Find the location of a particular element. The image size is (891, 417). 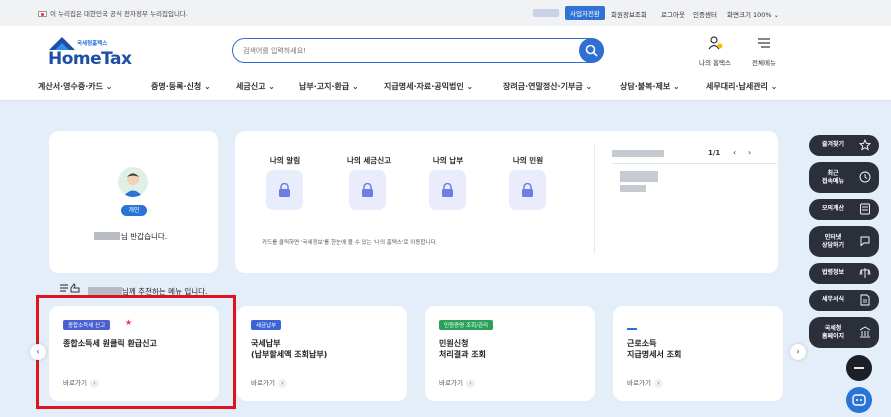

nav-item-payment: 납부·고지·환급 ⌄ is located at coordinates (329, 86).